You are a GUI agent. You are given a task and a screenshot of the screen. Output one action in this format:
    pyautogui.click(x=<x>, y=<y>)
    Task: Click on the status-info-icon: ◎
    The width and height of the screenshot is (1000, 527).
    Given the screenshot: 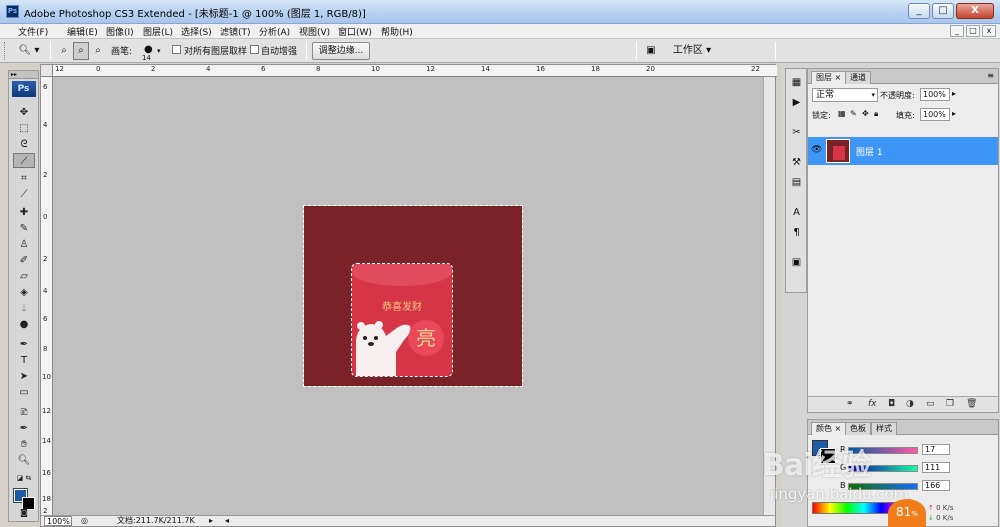 What is the action you would take?
    pyautogui.click(x=84, y=521)
    